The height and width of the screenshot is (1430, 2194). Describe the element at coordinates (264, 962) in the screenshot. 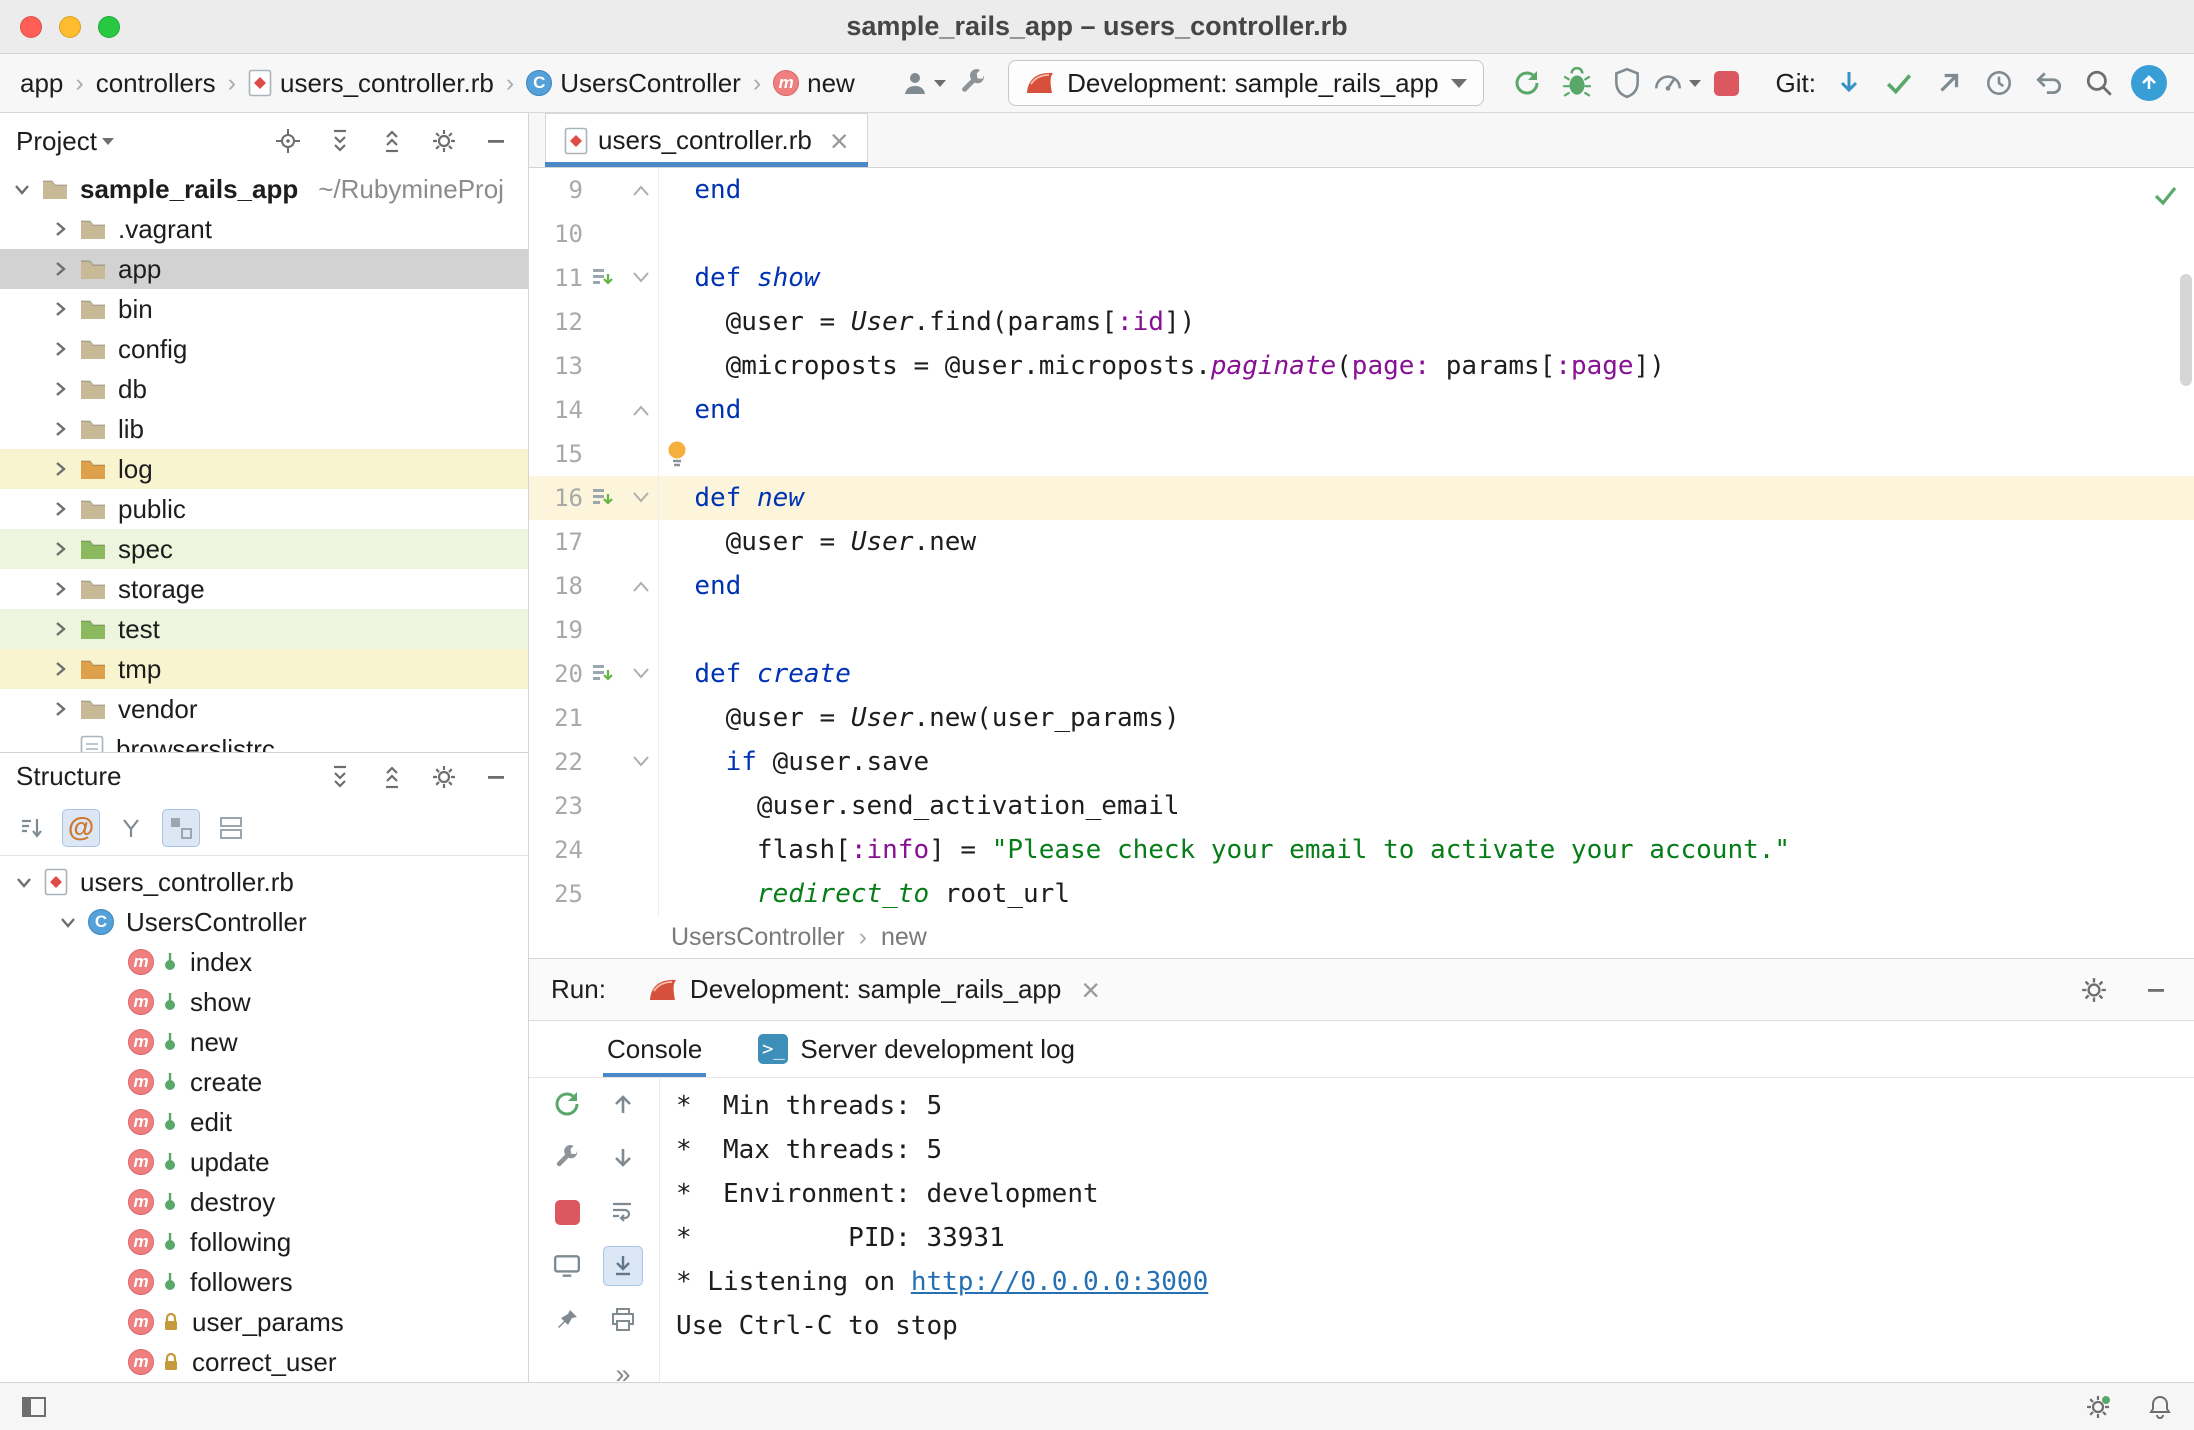

I see `structure-method-index: m index` at that location.